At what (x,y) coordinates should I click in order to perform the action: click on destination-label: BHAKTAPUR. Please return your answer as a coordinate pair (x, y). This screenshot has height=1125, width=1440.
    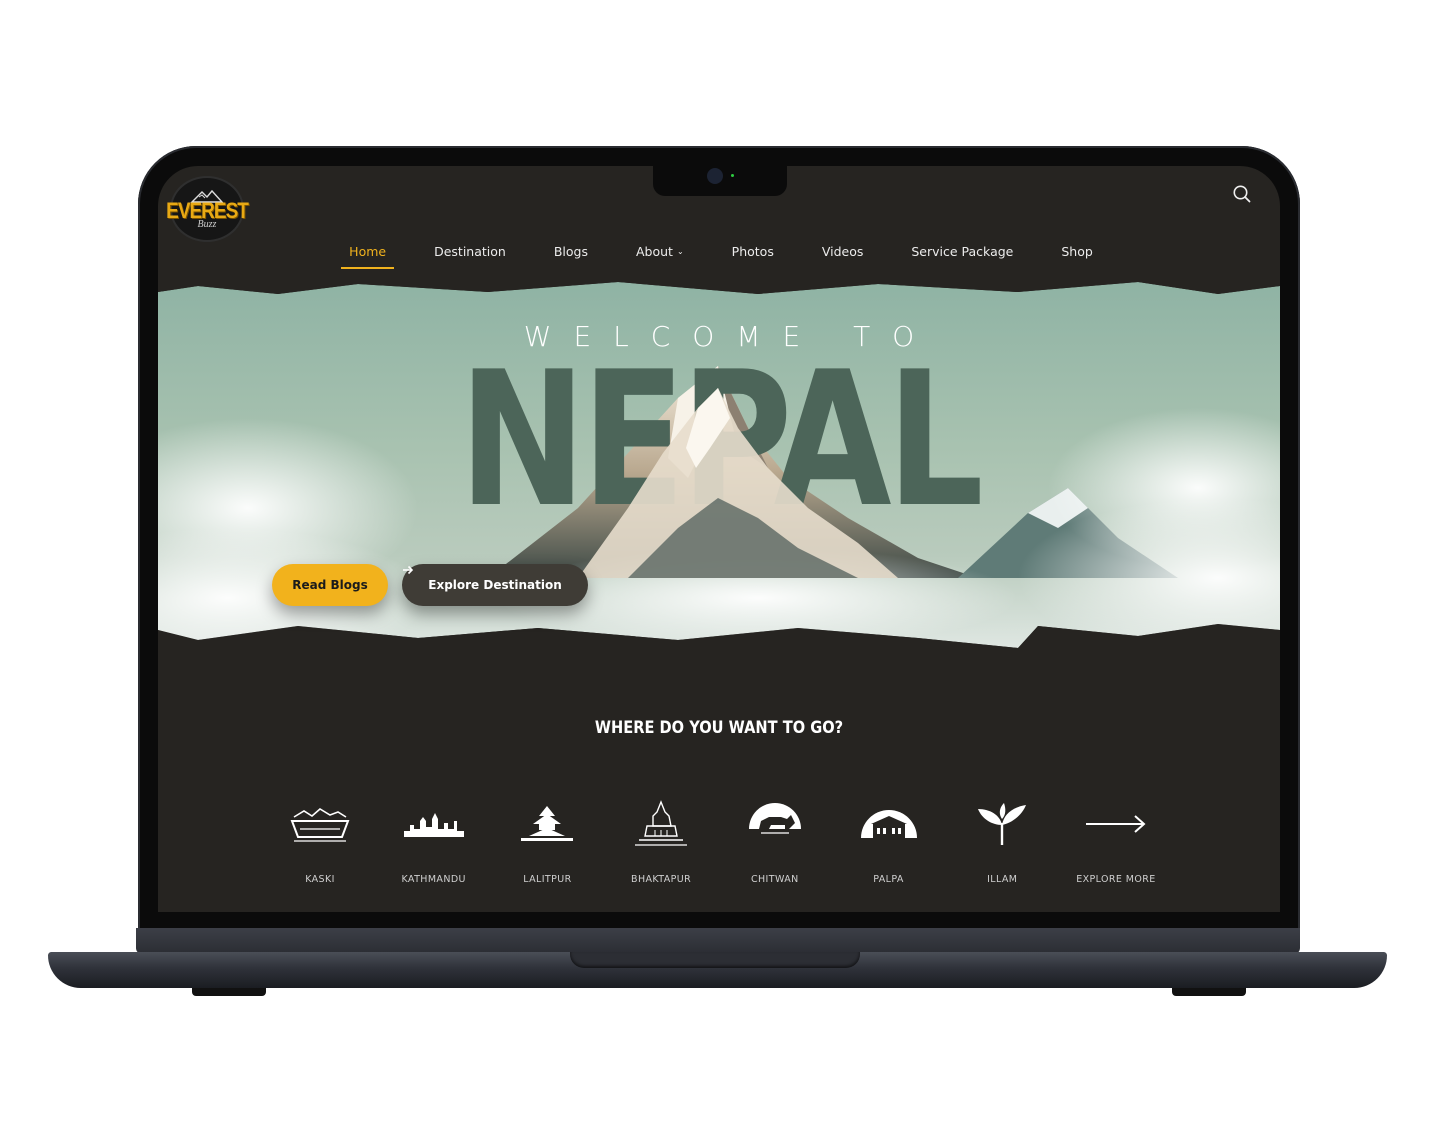
    Looking at the image, I should click on (661, 879).